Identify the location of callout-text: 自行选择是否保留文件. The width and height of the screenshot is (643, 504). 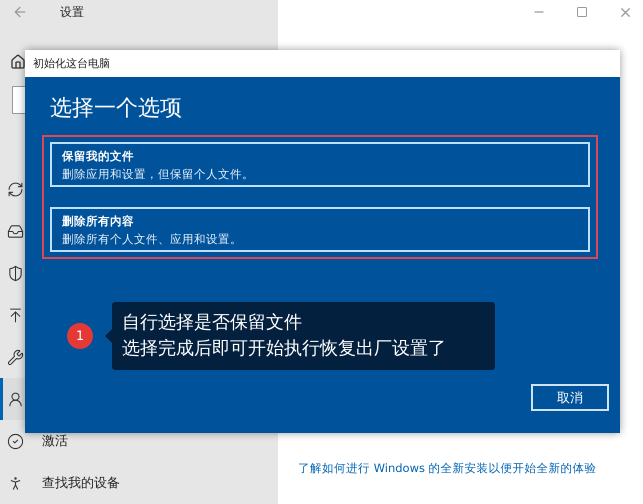
(212, 323).